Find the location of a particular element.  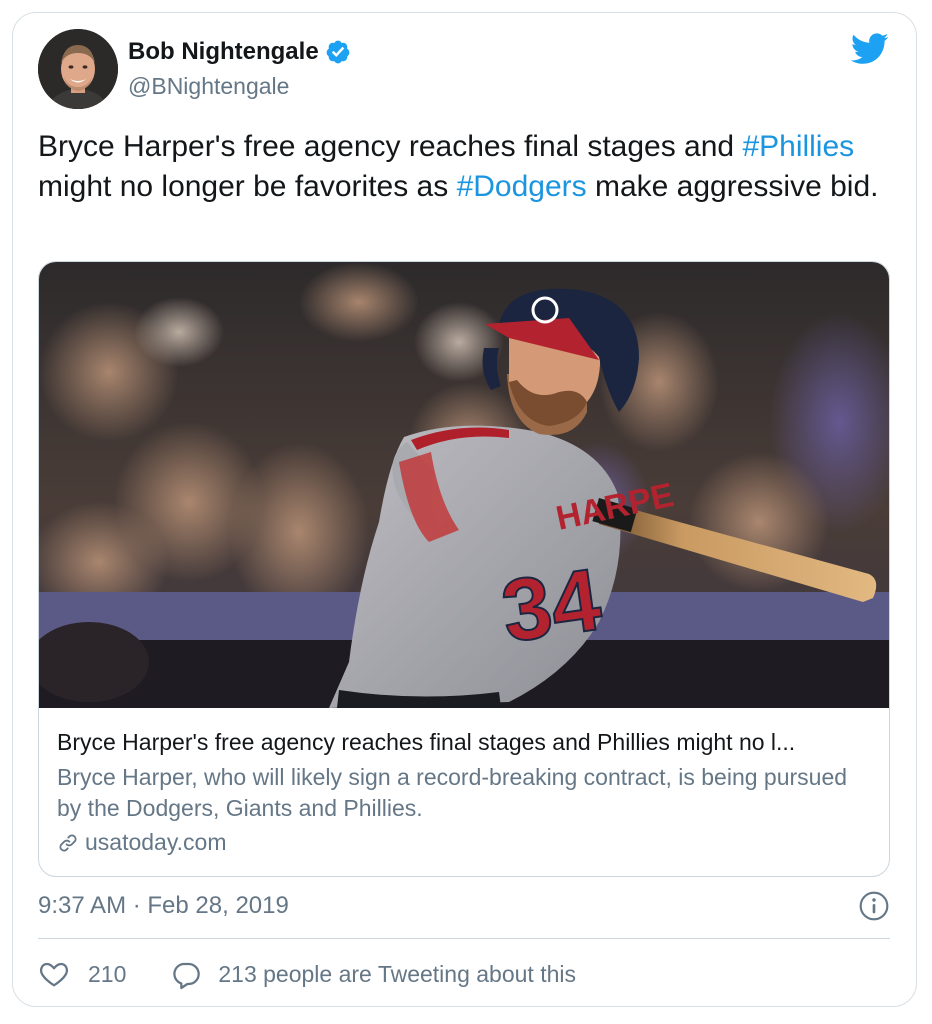

tweet-actions: 210 213 people are Tweeting about this is located at coordinates (307, 974).